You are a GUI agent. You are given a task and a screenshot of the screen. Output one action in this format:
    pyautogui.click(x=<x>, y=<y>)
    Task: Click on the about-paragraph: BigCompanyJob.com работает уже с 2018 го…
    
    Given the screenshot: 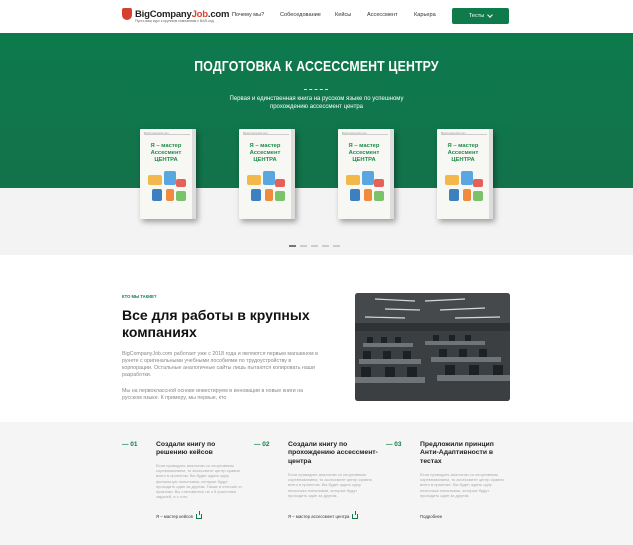 What is the action you would take?
    pyautogui.click(x=220, y=364)
    